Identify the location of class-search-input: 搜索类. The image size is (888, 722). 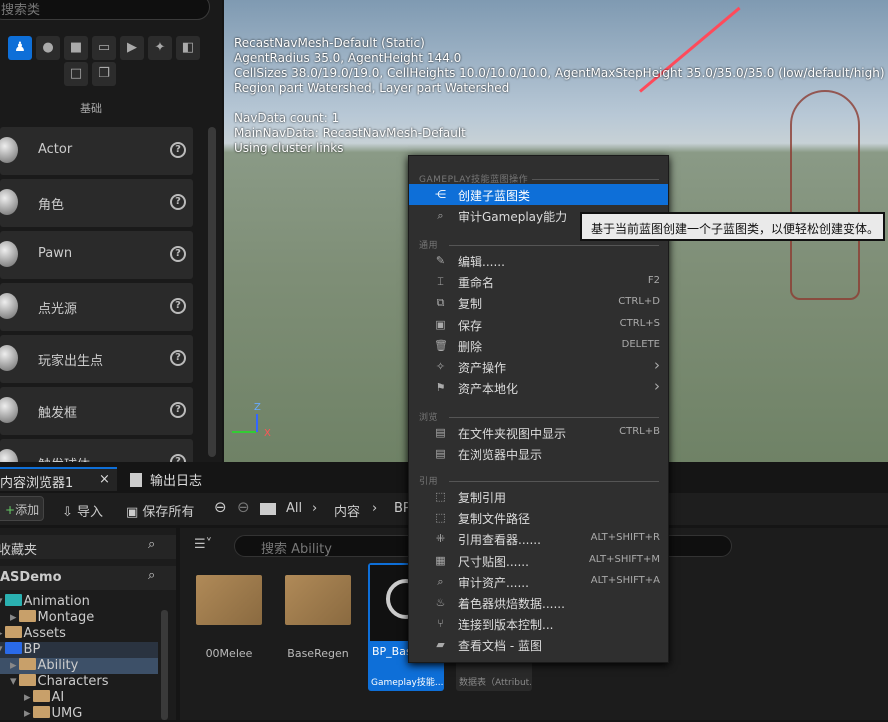
(105, 10).